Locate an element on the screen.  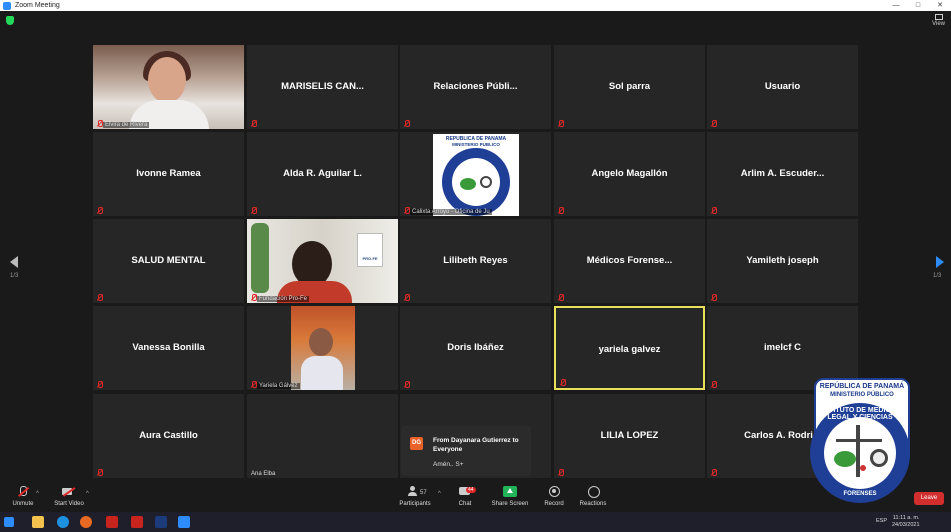
participant-name-label: Calixta Arroyo - Oficina de Ju is located at coordinates (451, 212).